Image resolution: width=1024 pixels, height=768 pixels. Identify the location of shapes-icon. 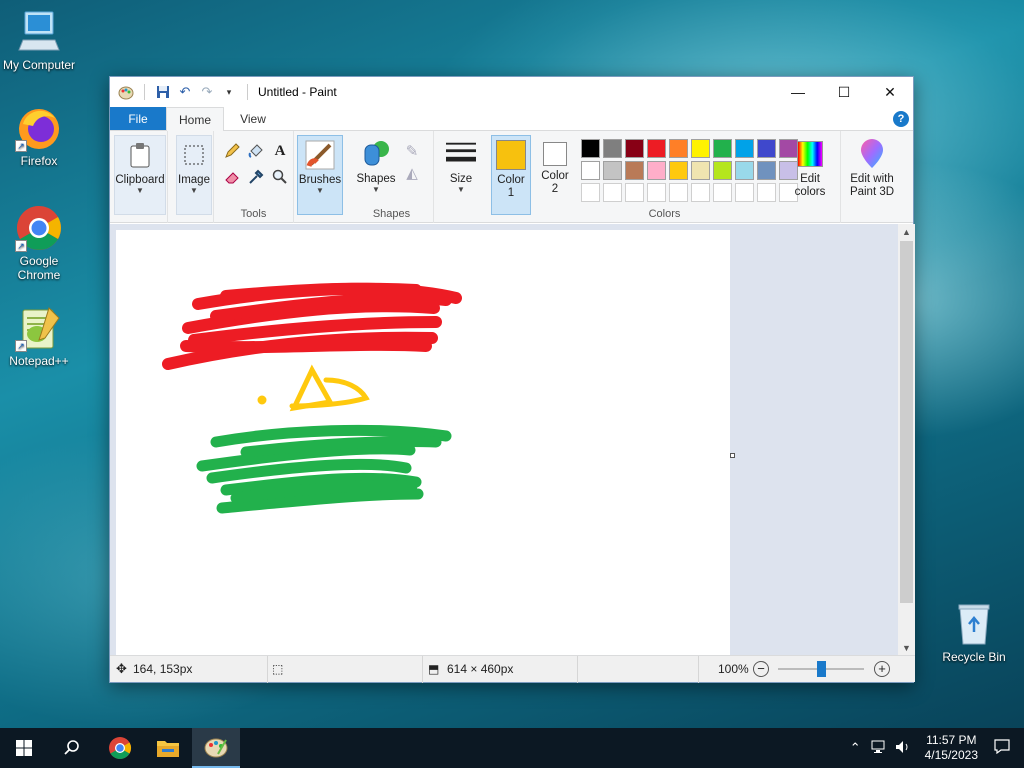
(376, 154).